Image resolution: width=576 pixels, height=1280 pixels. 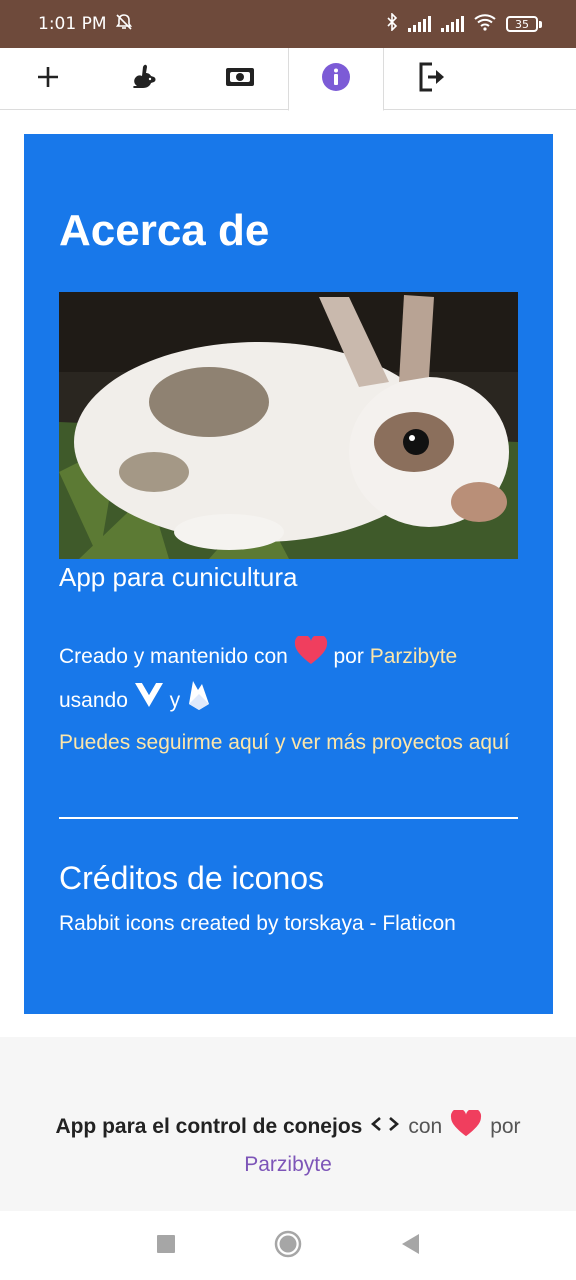 What do you see at coordinates (410, 1246) in the screenshot?
I see `back-triangle-icon` at bounding box center [410, 1246].